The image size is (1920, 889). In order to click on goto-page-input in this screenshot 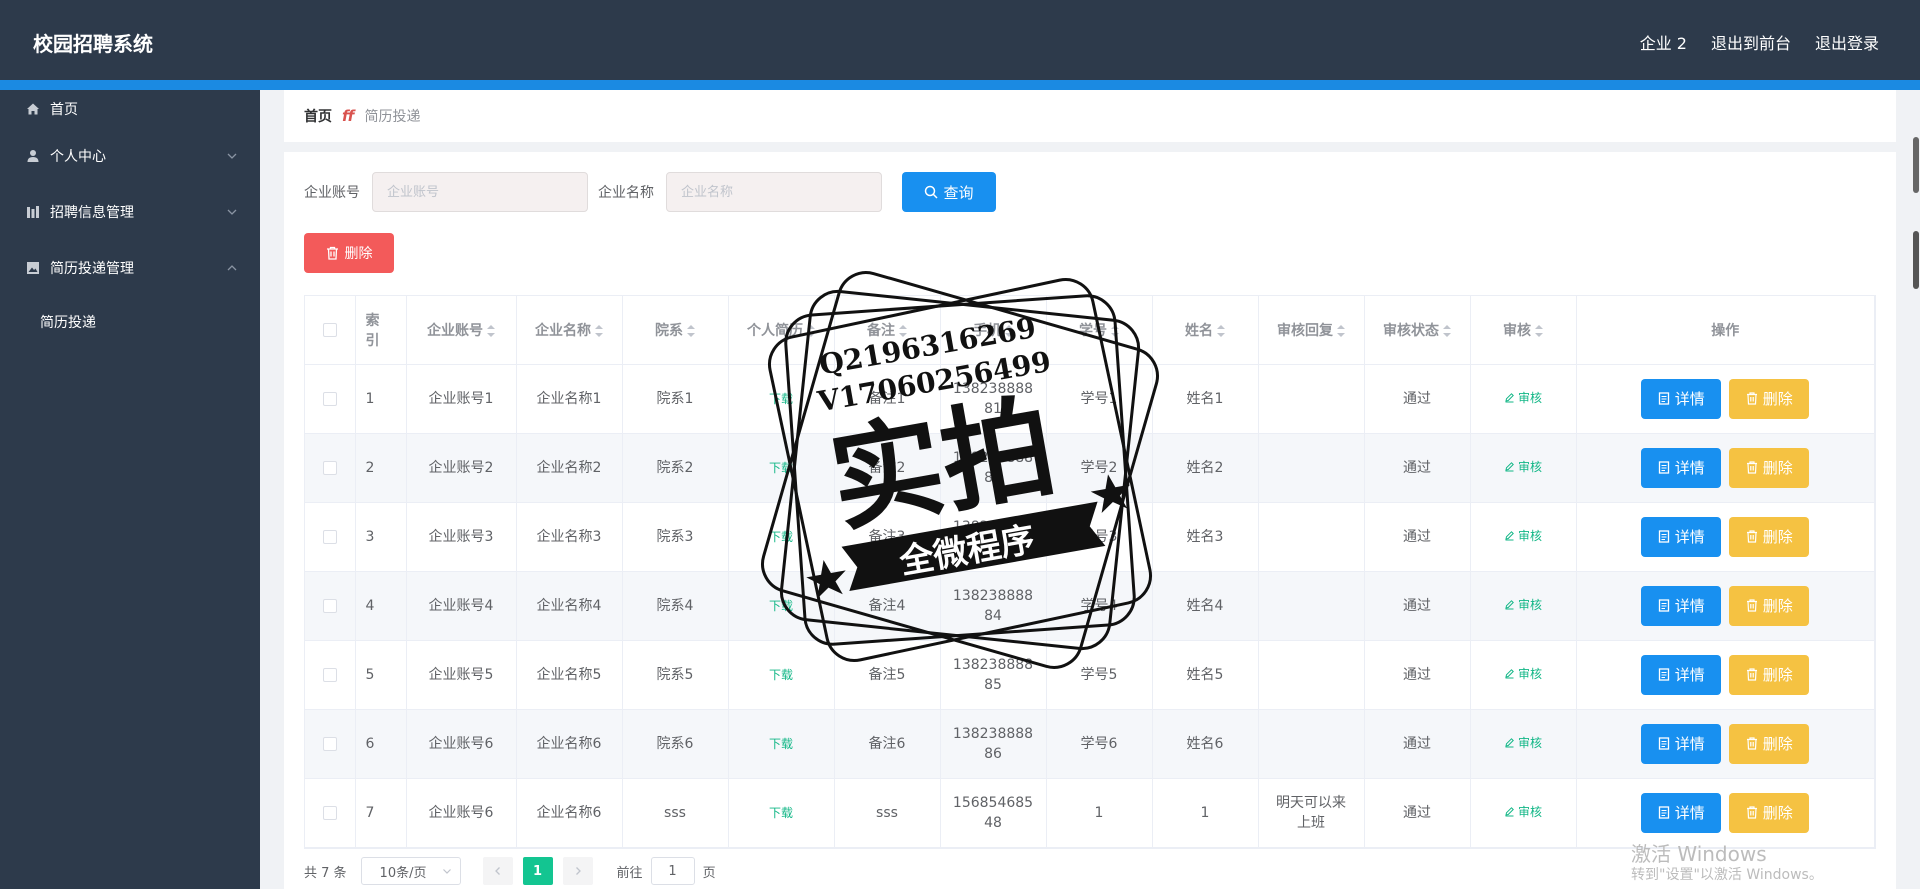, I will do `click(672, 871)`.